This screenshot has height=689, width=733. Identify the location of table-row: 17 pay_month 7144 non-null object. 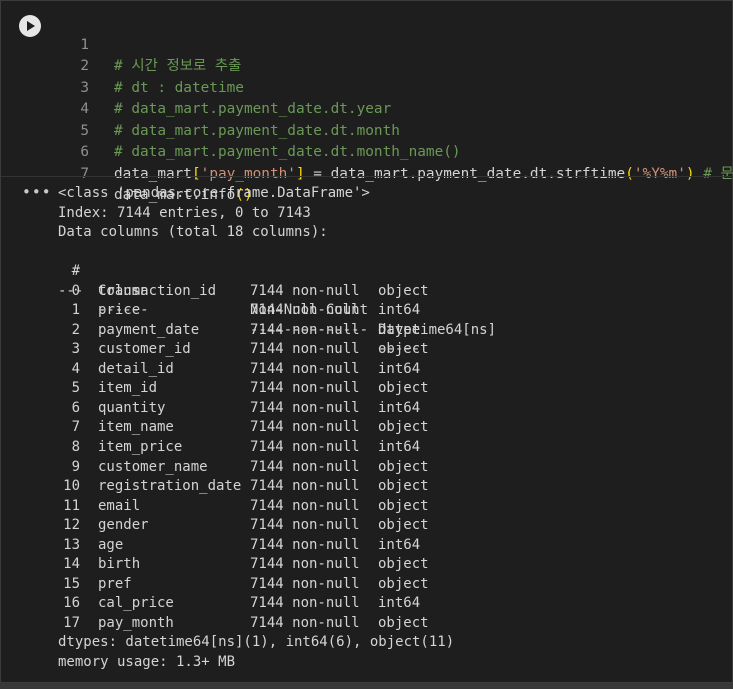
(393, 624).